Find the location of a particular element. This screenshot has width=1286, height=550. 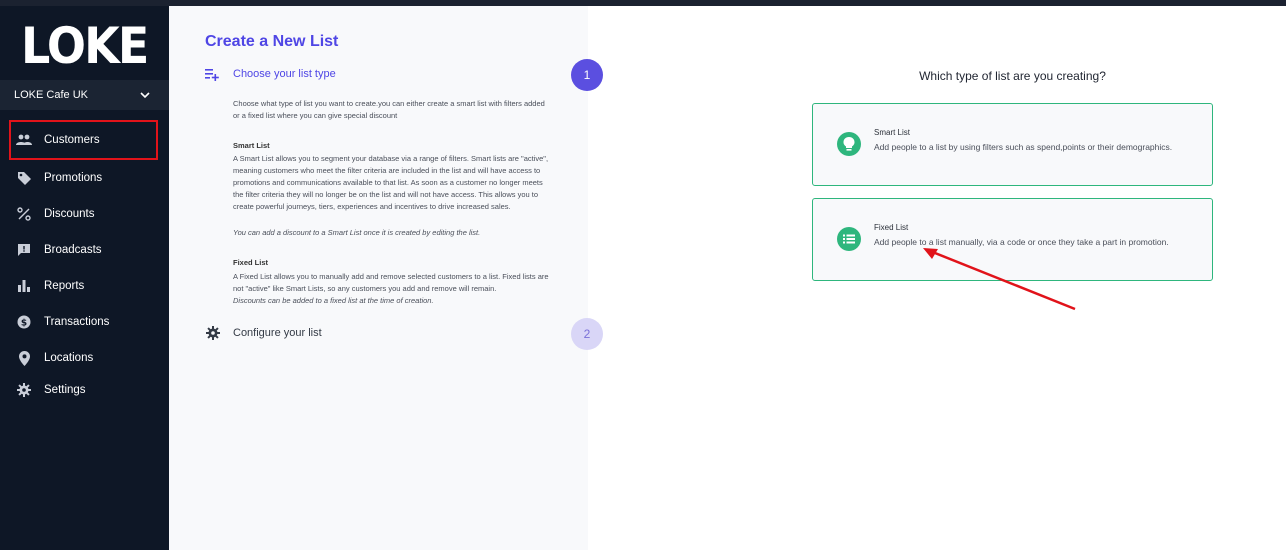

sidebar-item-label: Promotions is located at coordinates (73, 178).